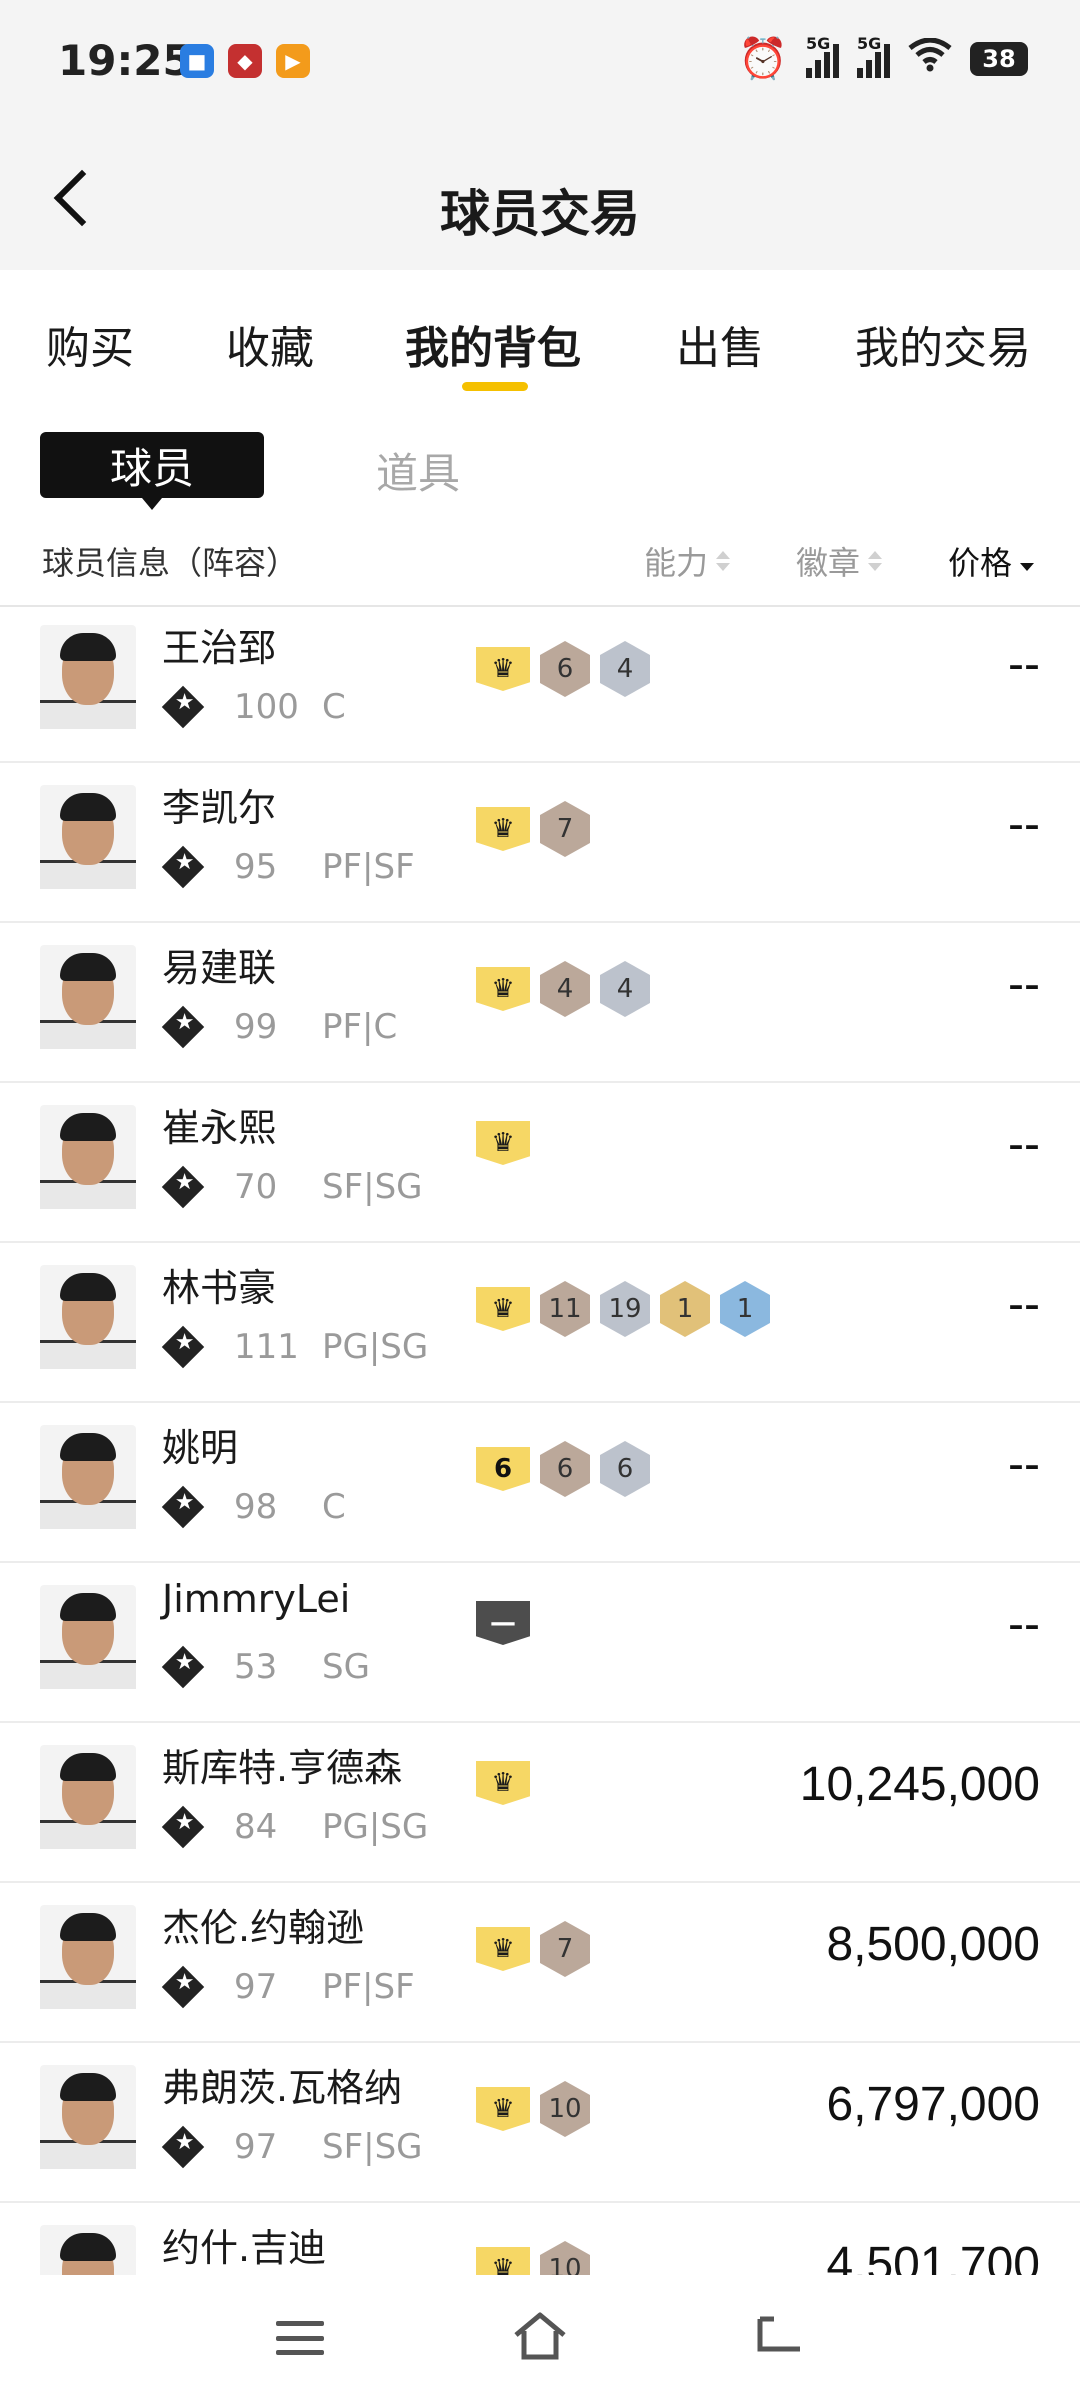 The height and width of the screenshot is (2400, 1080). What do you see at coordinates (720, 344) in the screenshot?
I see `tab-sell: 出售` at bounding box center [720, 344].